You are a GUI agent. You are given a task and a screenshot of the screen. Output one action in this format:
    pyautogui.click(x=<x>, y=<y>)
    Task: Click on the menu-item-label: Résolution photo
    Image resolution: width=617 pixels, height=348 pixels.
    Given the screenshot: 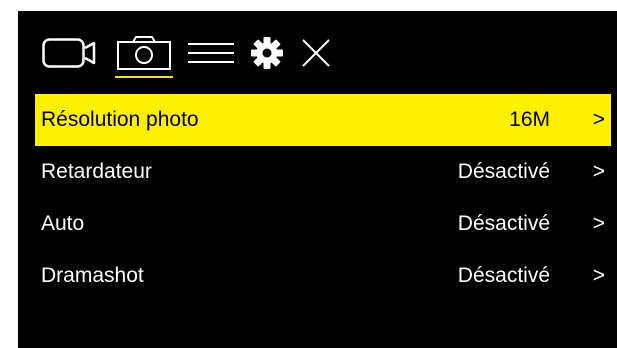 What is the action you would take?
    pyautogui.click(x=120, y=119)
    